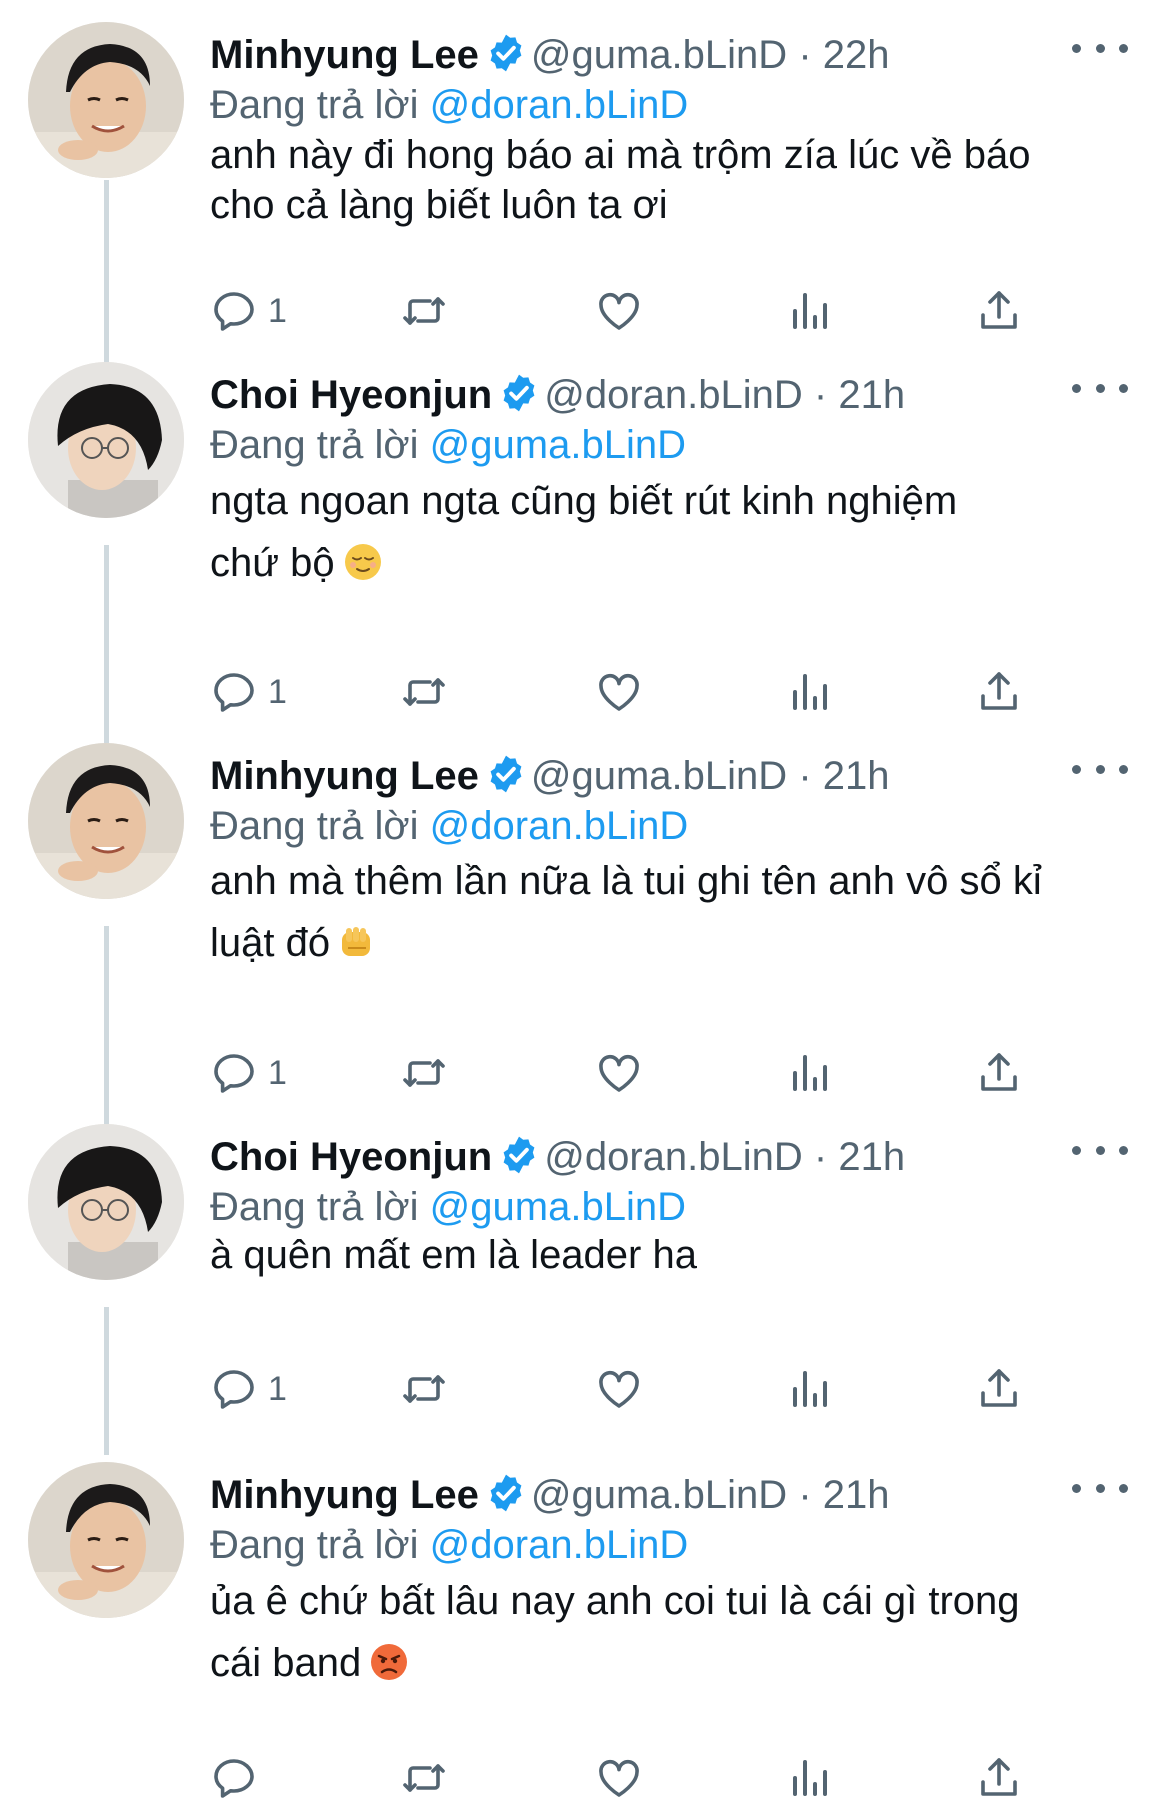 The width and height of the screenshot is (1168, 1806). Describe the element at coordinates (856, 55) in the screenshot. I see `timestamp: 22h` at that location.